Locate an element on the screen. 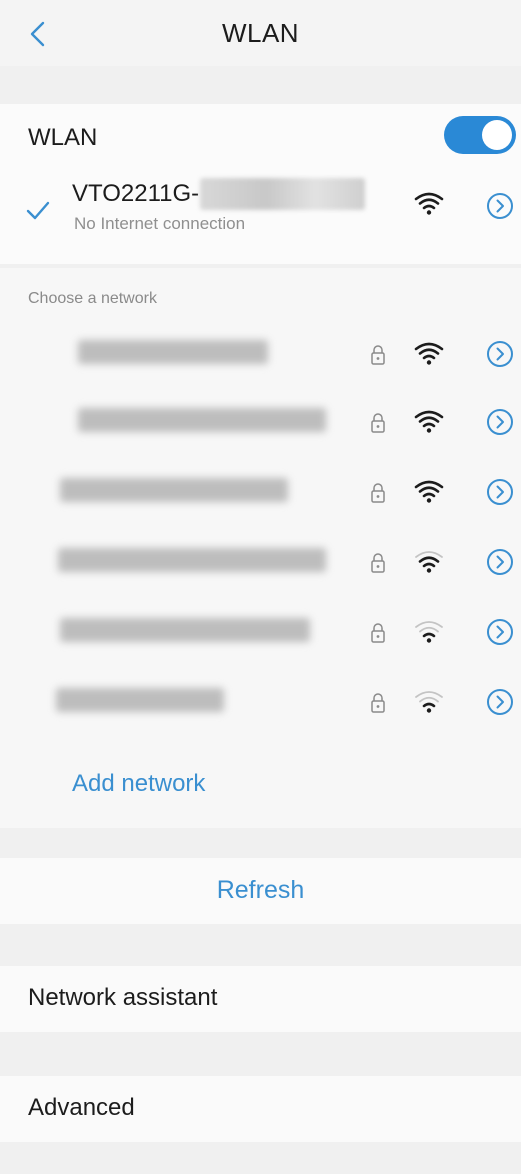 Image resolution: width=521 pixels, height=1174 pixels. wlan-toggle is located at coordinates (480, 135).